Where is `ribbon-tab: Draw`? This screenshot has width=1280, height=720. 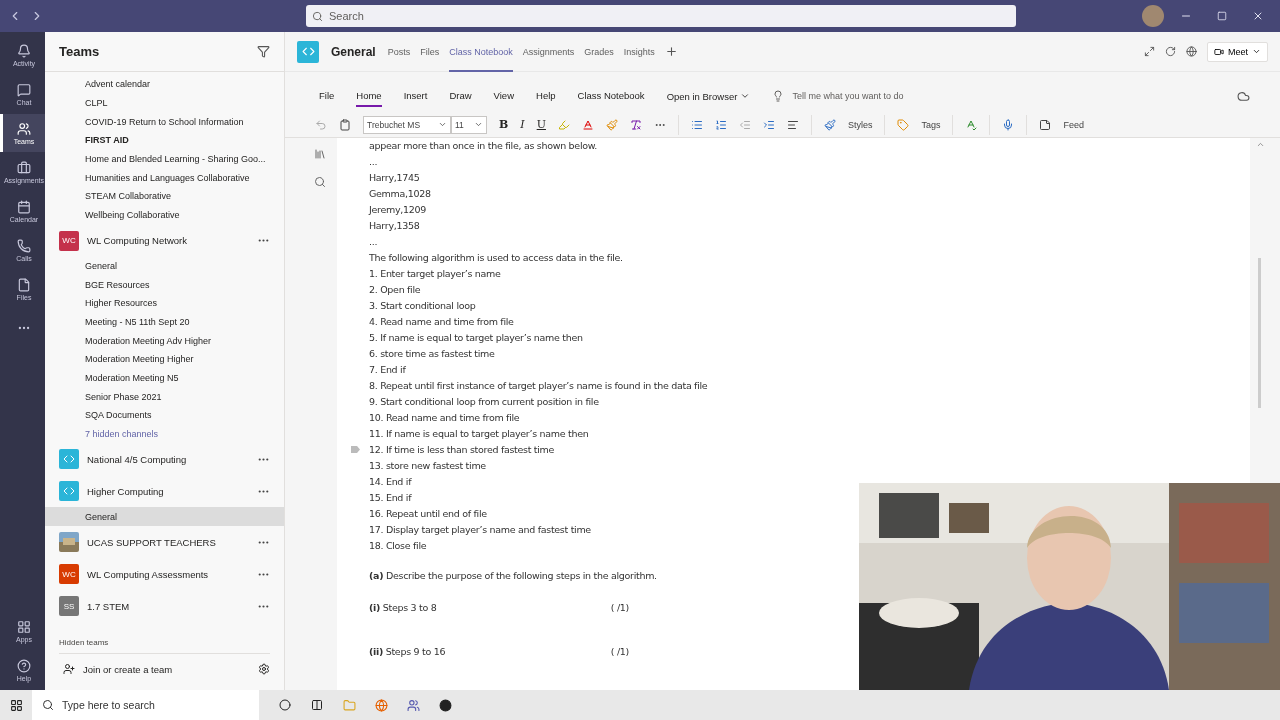 ribbon-tab: Draw is located at coordinates (460, 96).